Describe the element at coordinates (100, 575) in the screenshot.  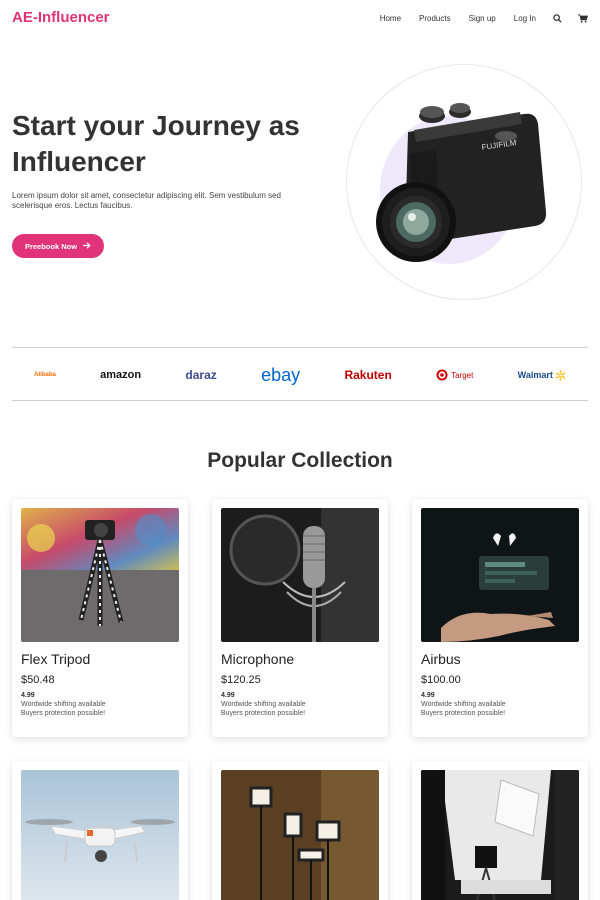
I see `product-image-tripod` at that location.